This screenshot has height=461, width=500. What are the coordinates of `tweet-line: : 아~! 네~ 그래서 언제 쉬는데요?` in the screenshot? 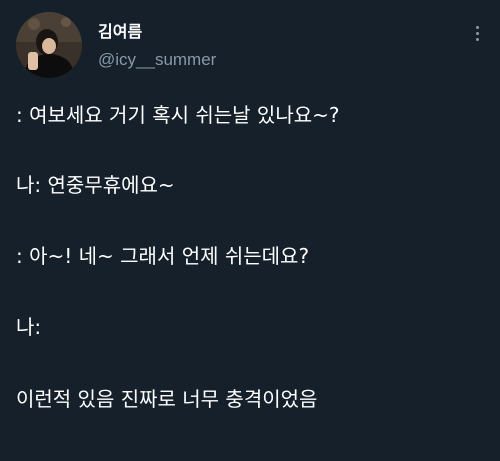 It's located at (163, 256).